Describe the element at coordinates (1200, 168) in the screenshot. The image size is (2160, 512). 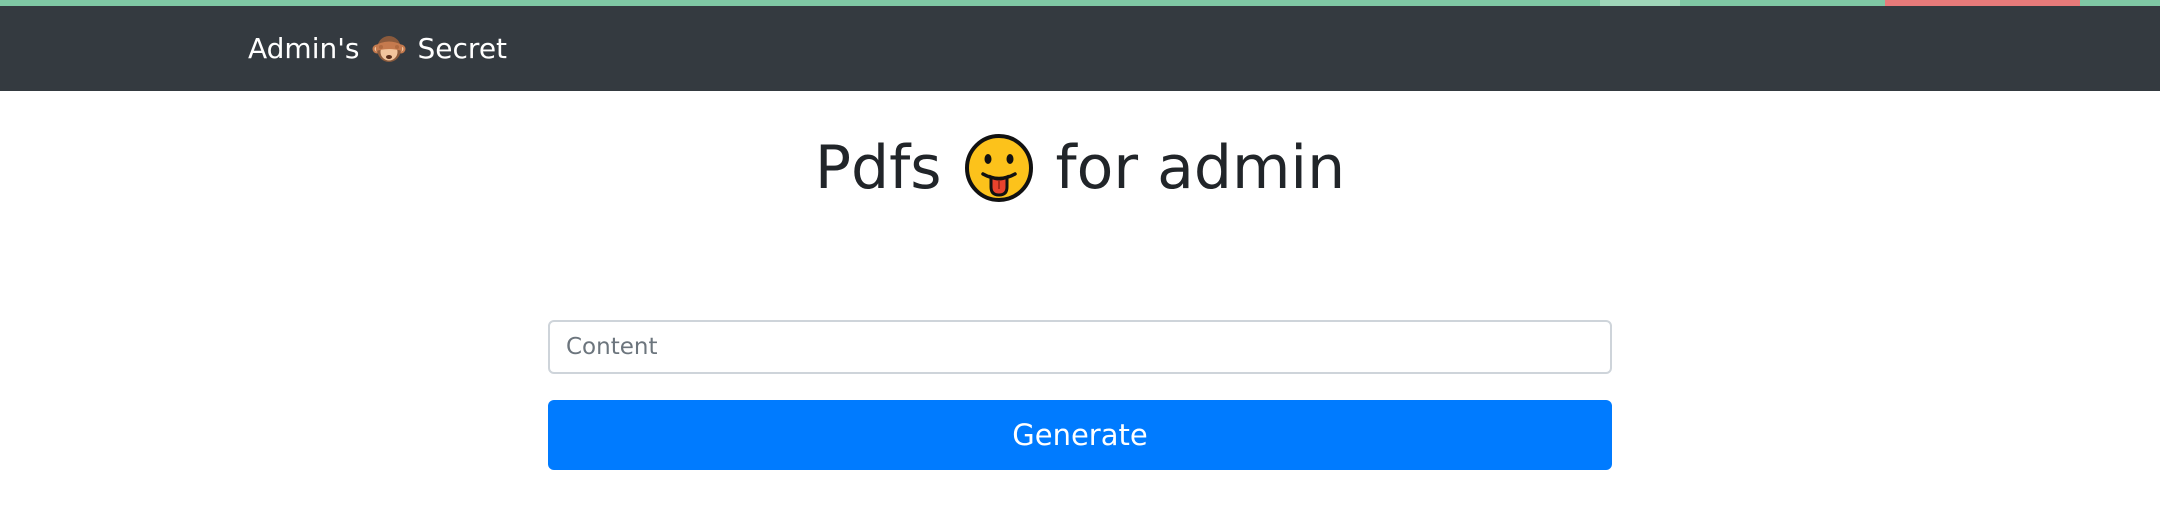
I see `title-suffix: for admin` at that location.